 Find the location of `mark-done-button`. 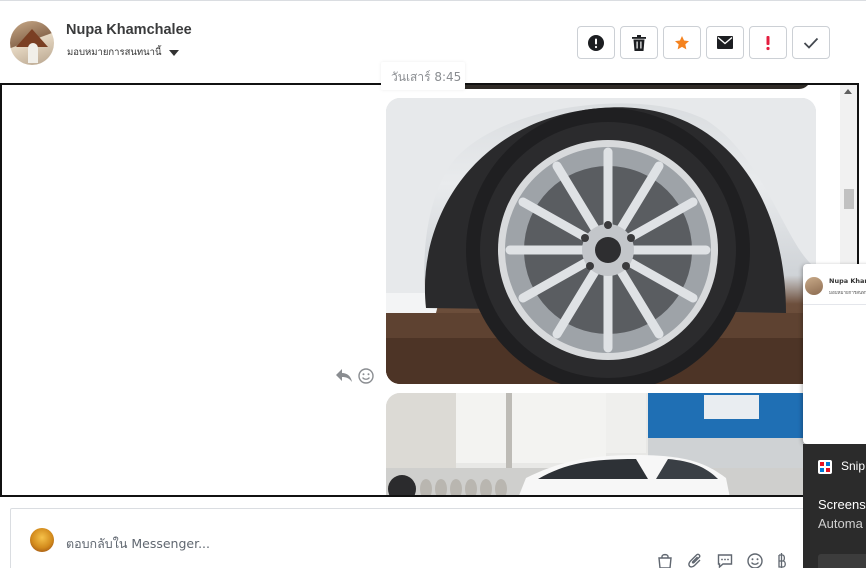

mark-done-button is located at coordinates (811, 42).